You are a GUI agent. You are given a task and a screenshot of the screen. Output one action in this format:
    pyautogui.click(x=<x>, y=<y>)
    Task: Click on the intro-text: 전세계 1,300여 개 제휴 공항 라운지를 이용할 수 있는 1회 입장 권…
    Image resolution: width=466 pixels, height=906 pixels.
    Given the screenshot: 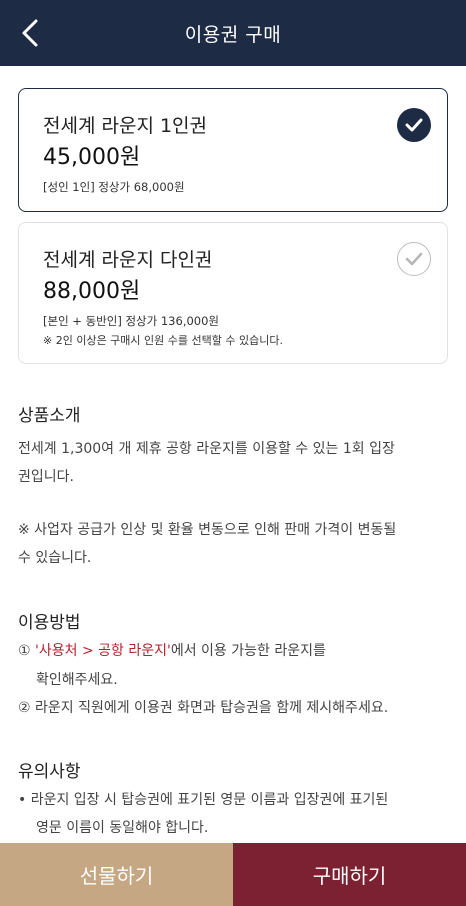 What is the action you would take?
    pyautogui.click(x=233, y=463)
    